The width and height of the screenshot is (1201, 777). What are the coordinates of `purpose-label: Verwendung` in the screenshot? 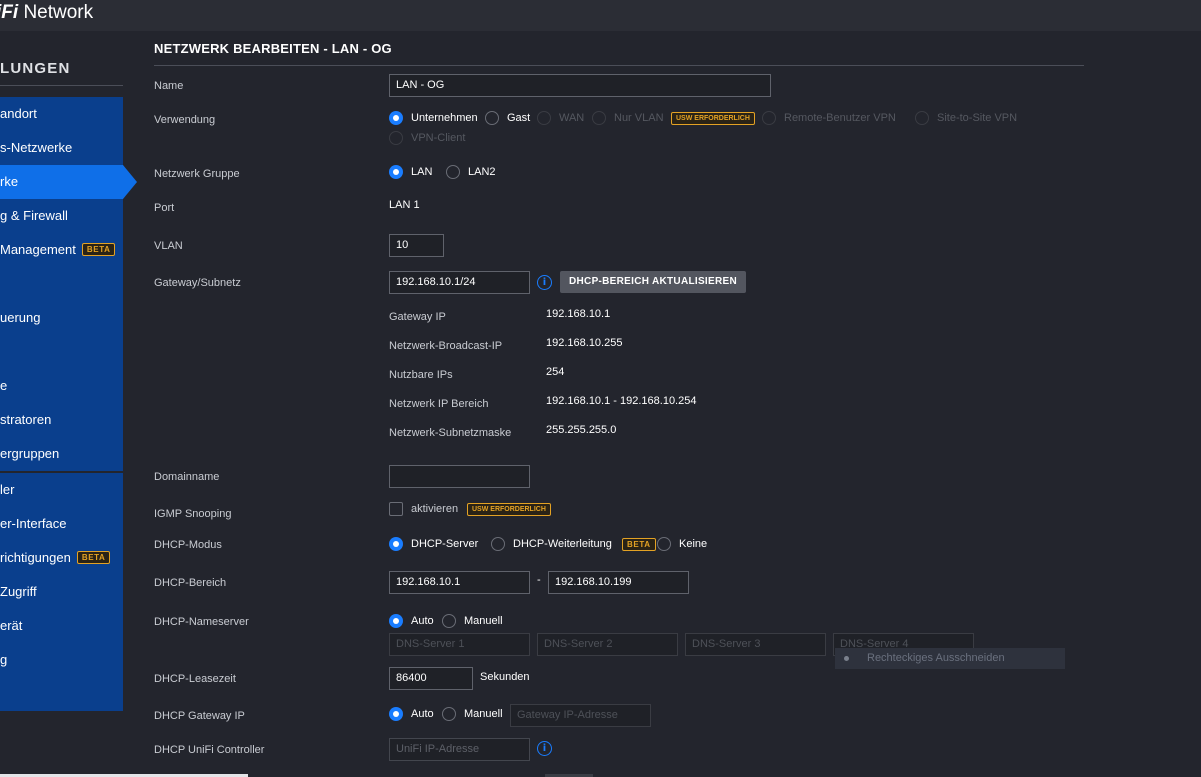 It's located at (185, 120).